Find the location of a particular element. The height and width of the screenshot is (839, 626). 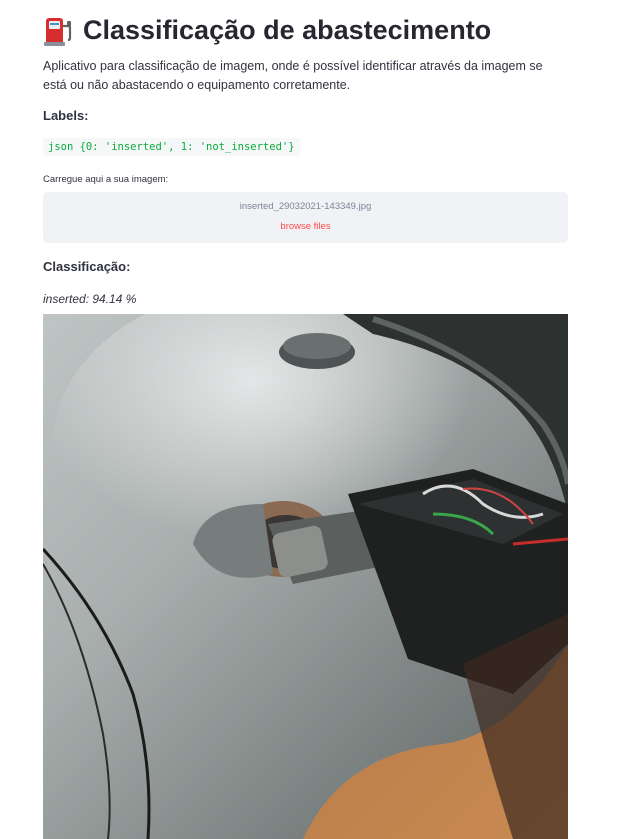

labels-heading: Labels: is located at coordinates (66, 115).